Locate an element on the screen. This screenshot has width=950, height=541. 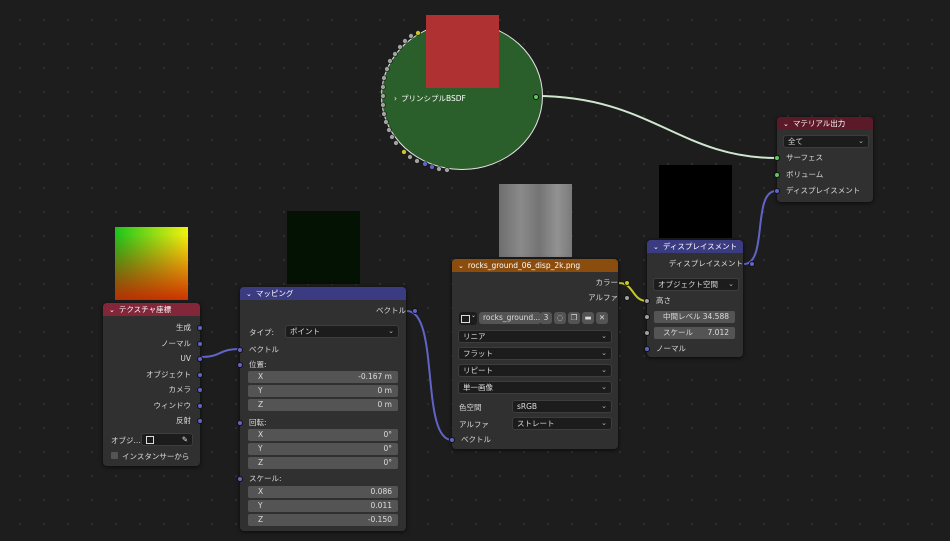
rotation-socket is located at coordinates (240, 423).